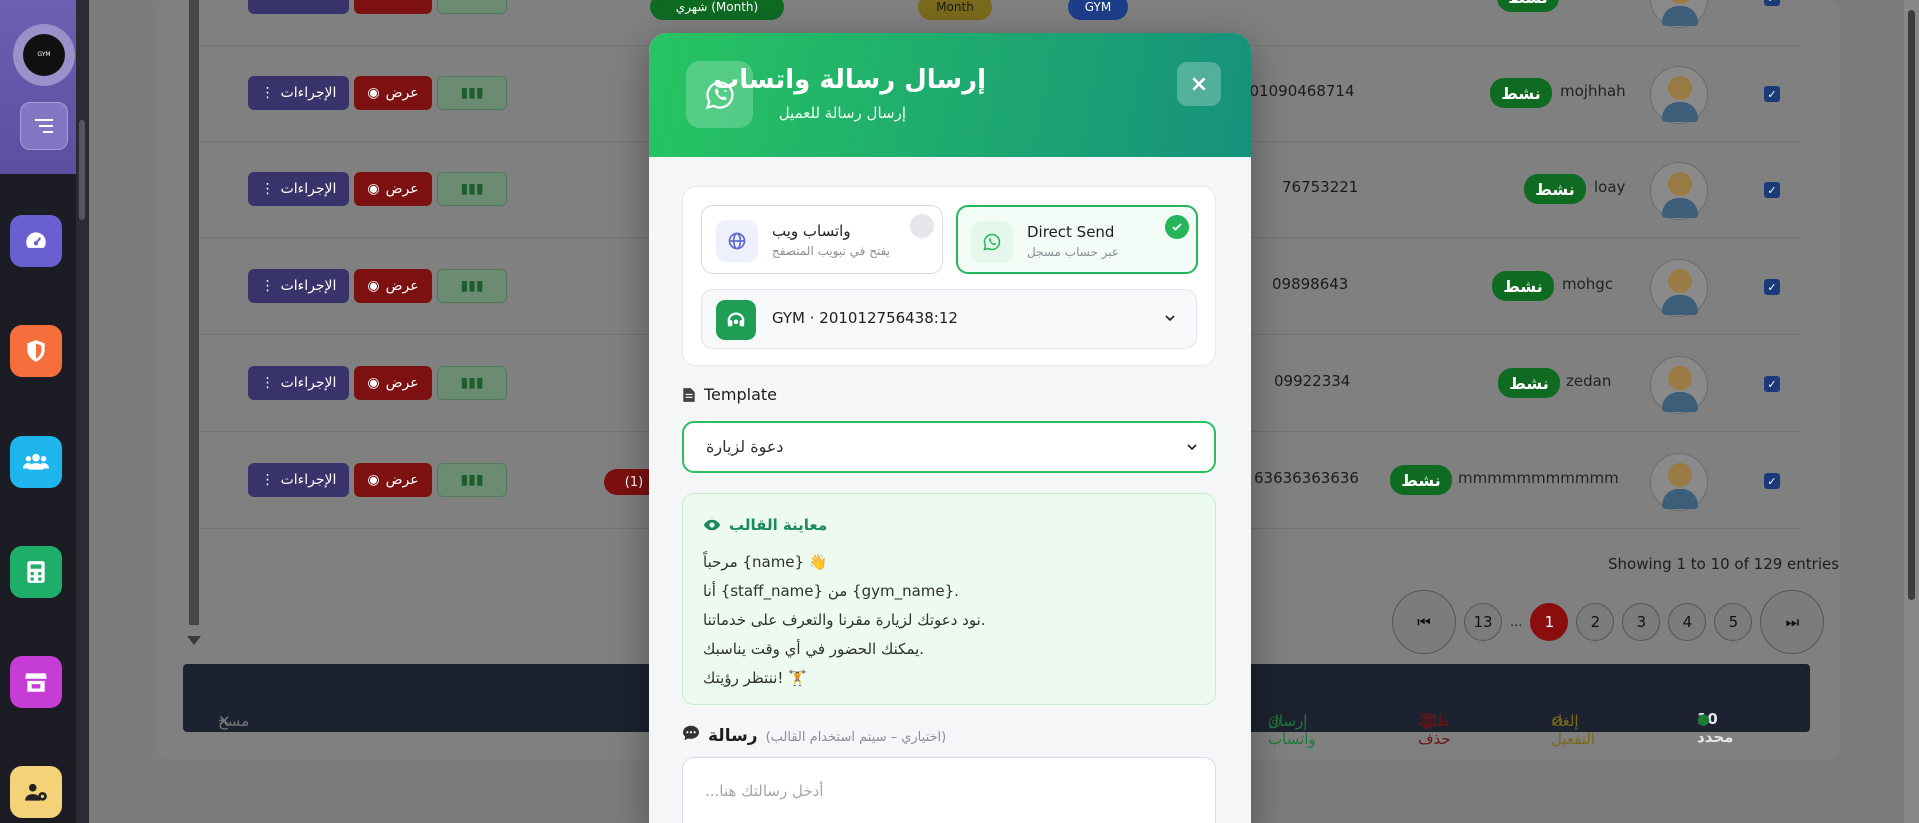 This screenshot has height=823, width=1919. I want to click on barcode-icon: ▮▮▮, so click(472, 383).